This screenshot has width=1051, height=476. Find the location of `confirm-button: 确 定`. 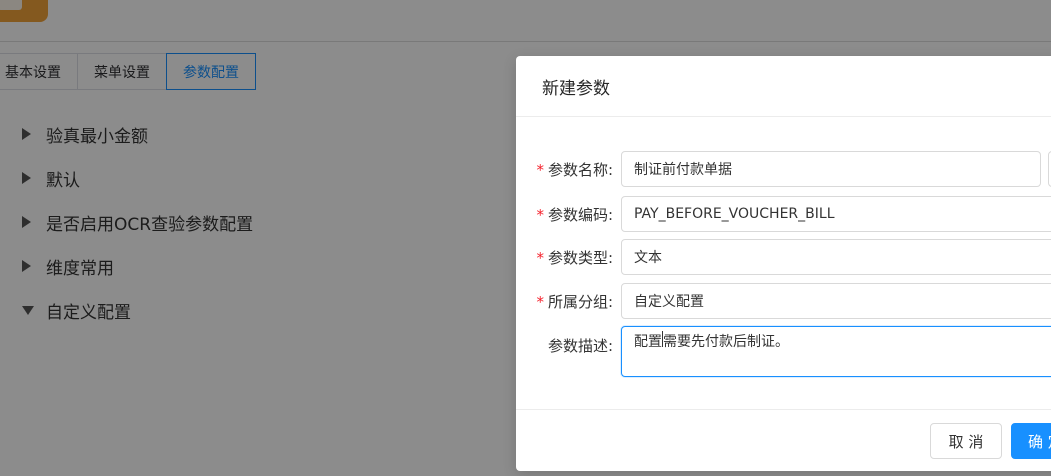

confirm-button: 确 定 is located at coordinates (1031, 441).